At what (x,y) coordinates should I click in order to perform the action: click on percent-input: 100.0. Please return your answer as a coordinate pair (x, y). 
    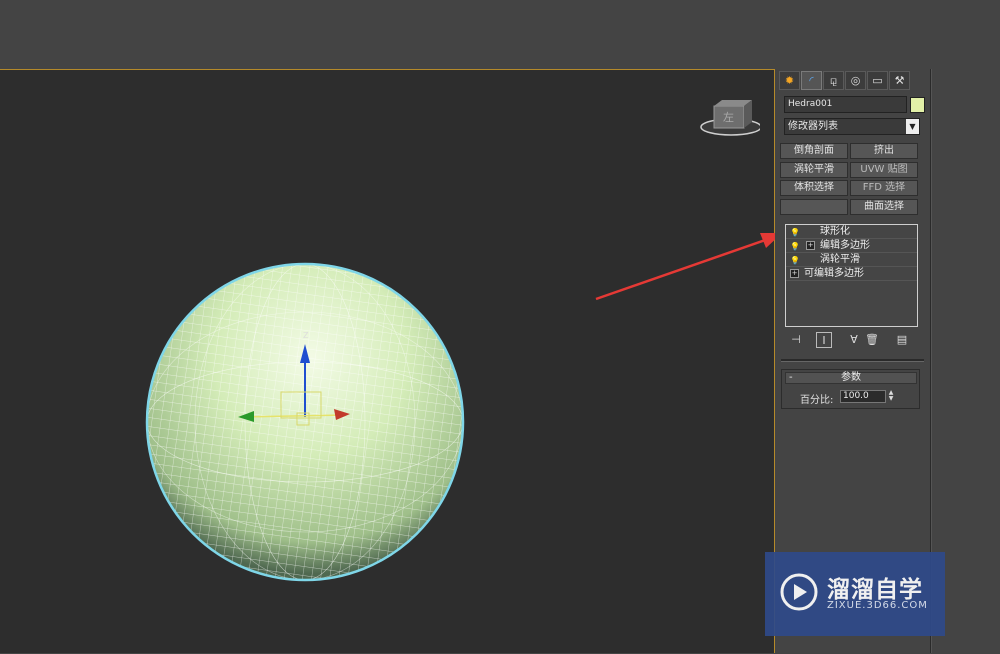
    Looking at the image, I should click on (863, 396).